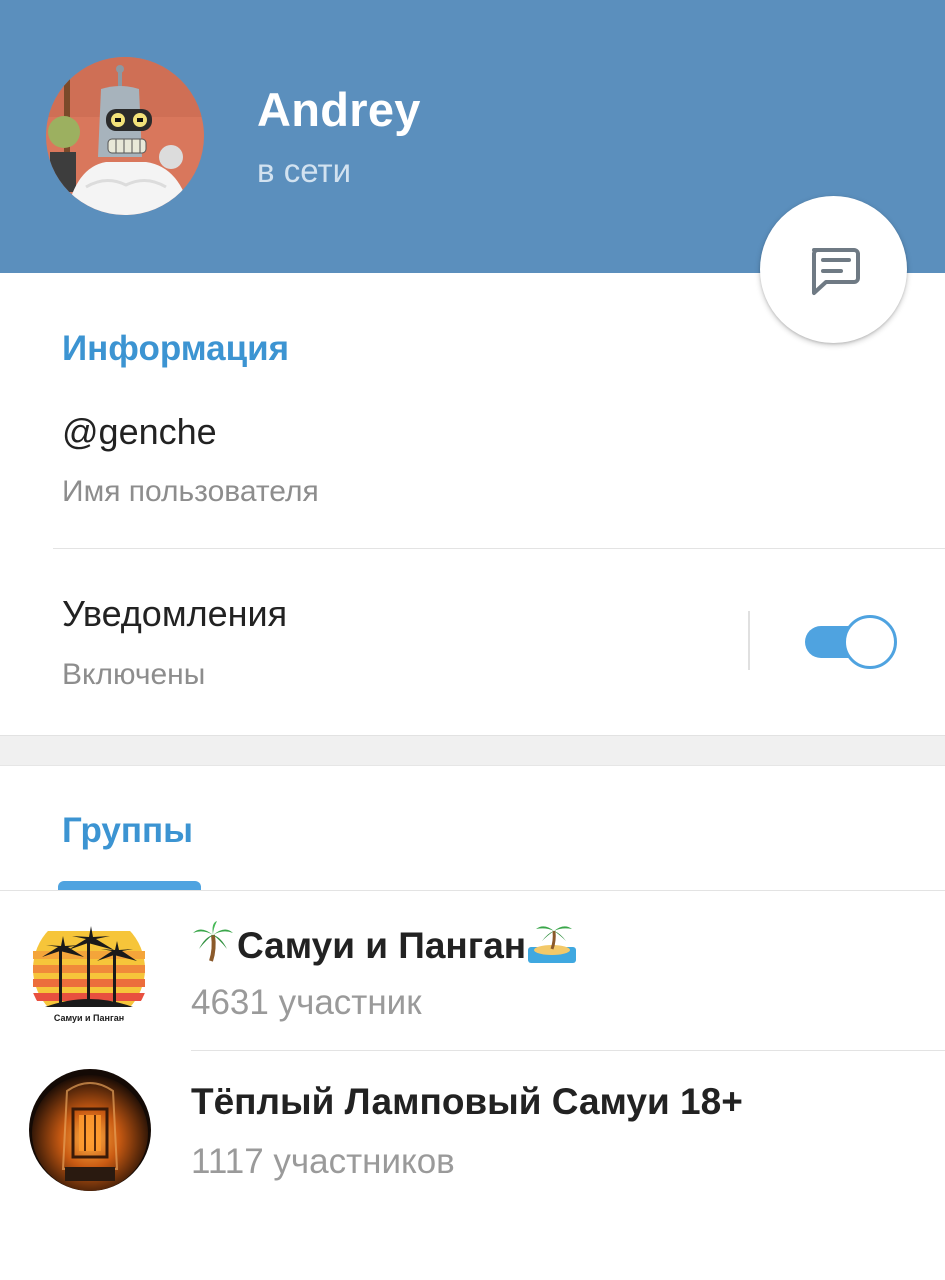 The image size is (945, 1280). I want to click on message-icon, so click(835, 271).